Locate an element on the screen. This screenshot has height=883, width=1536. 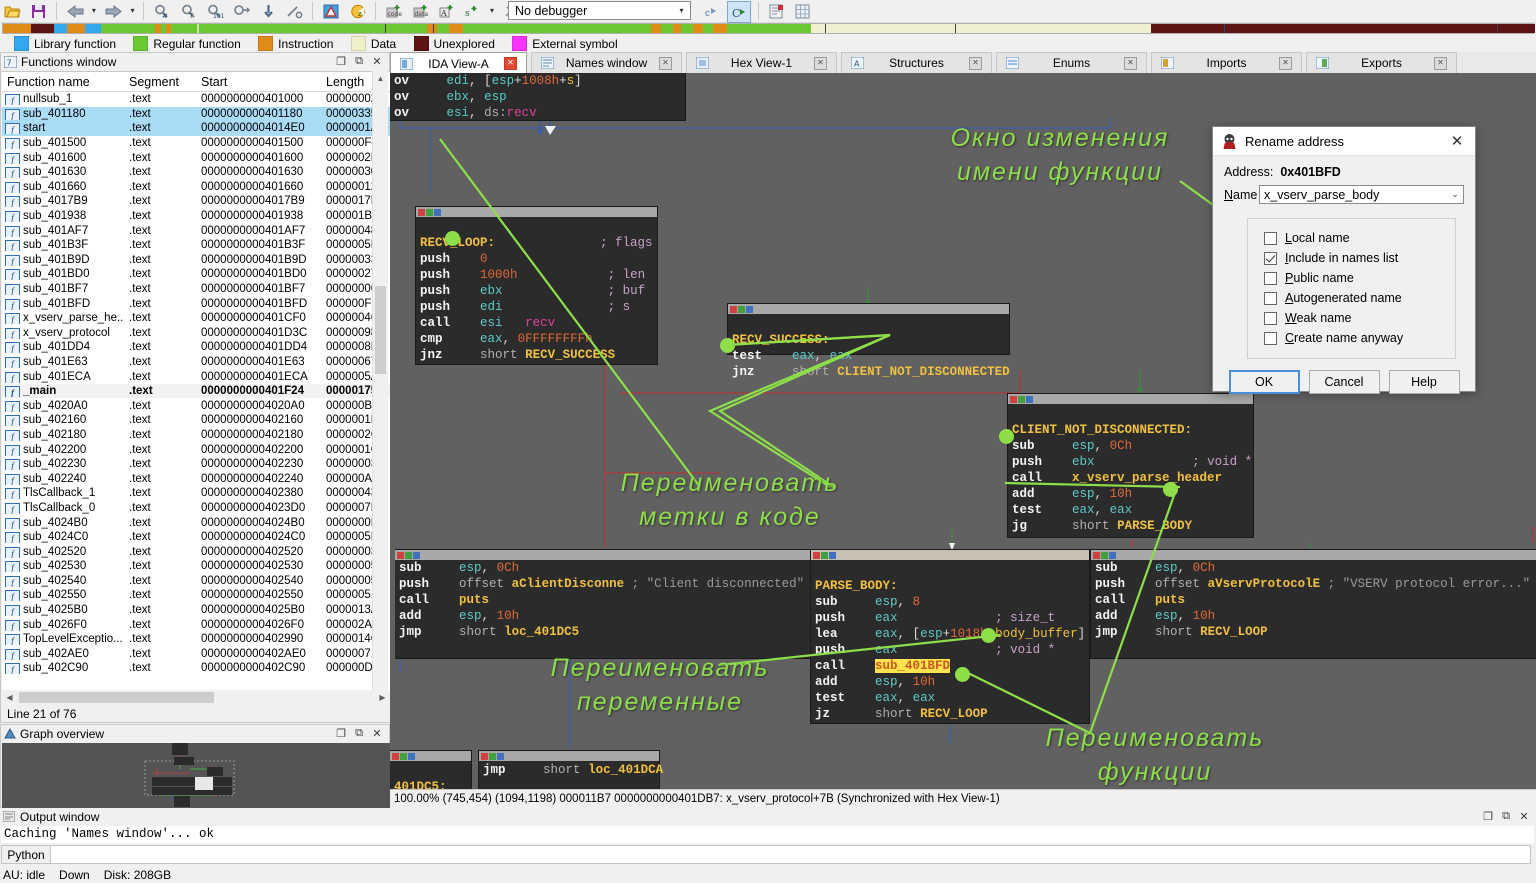
checkbox-include-in-names-list: Include in names list is located at coordinates (1351, 258).